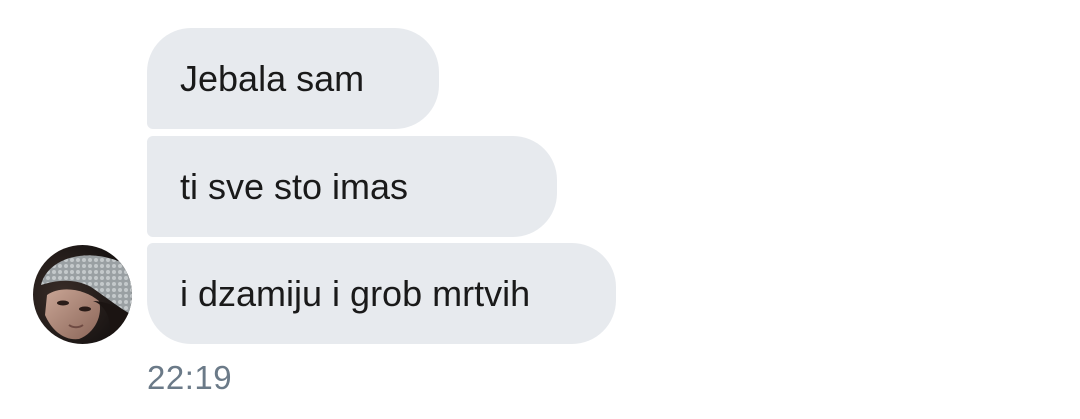 The image size is (1080, 419). Describe the element at coordinates (294, 186) in the screenshot. I see `message-text: ti sve sto imas` at that location.